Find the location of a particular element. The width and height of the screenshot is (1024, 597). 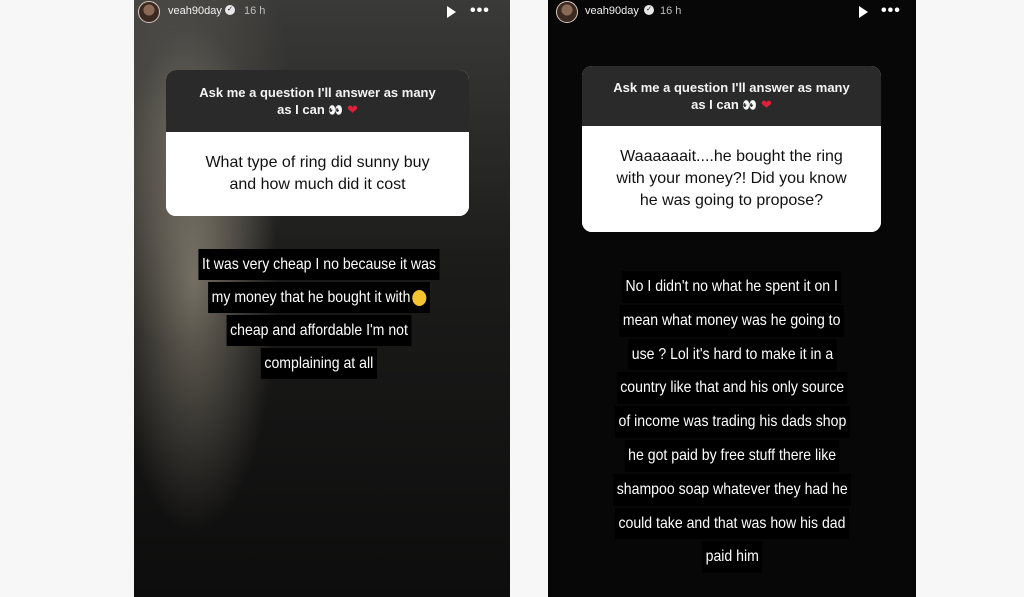

answer-line: complaining at all is located at coordinates (319, 363).